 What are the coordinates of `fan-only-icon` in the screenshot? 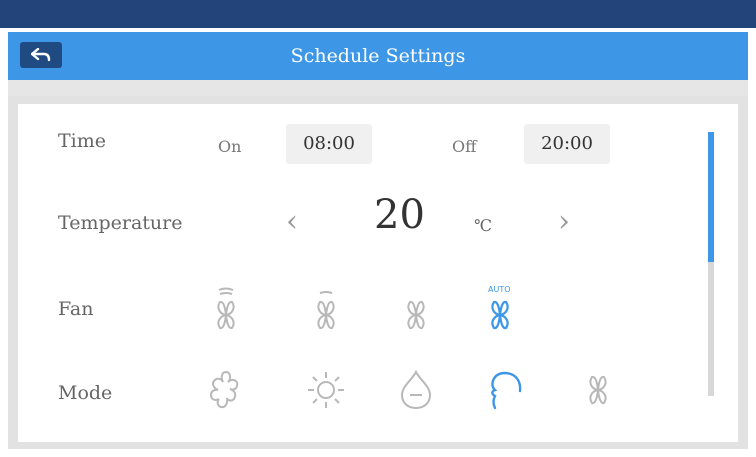 It's located at (598, 390).